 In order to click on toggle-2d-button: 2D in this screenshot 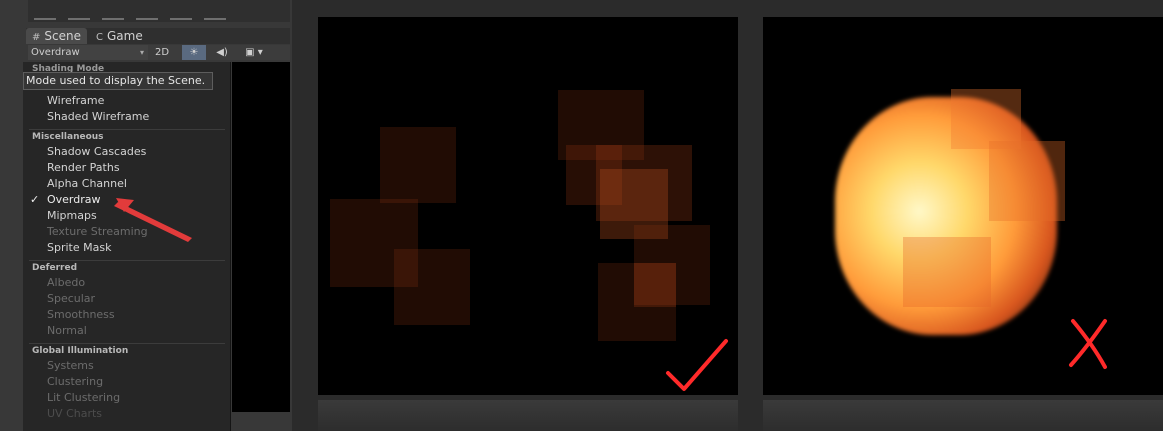, I will do `click(162, 52)`.